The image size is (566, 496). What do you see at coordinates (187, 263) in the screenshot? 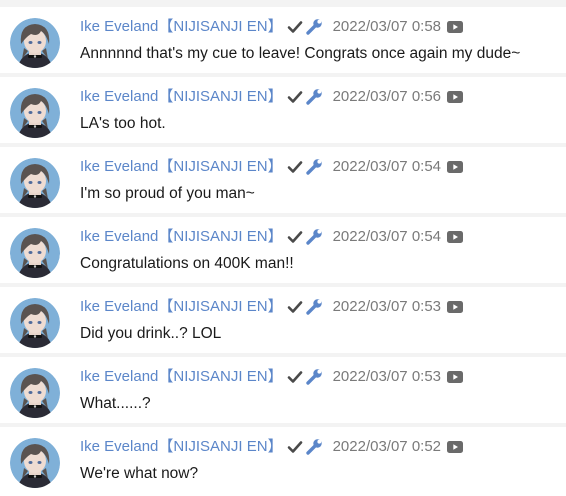
I see `message-text: Congratulations on 400K man!!` at bounding box center [187, 263].